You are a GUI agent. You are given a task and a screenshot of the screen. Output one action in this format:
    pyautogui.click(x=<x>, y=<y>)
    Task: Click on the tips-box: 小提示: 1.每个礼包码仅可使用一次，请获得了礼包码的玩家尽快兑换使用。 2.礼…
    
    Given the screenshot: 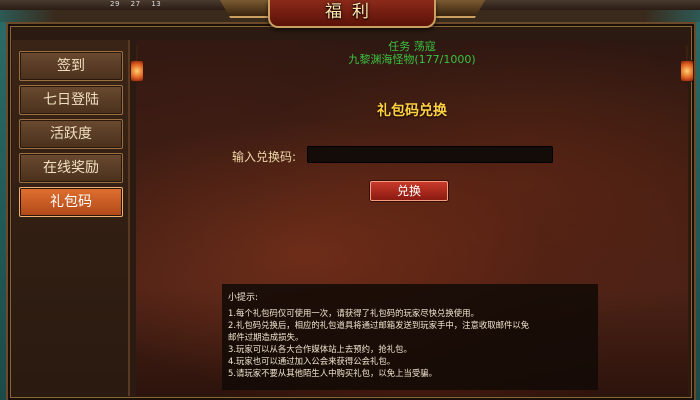 What is the action you would take?
    pyautogui.click(x=410, y=337)
    